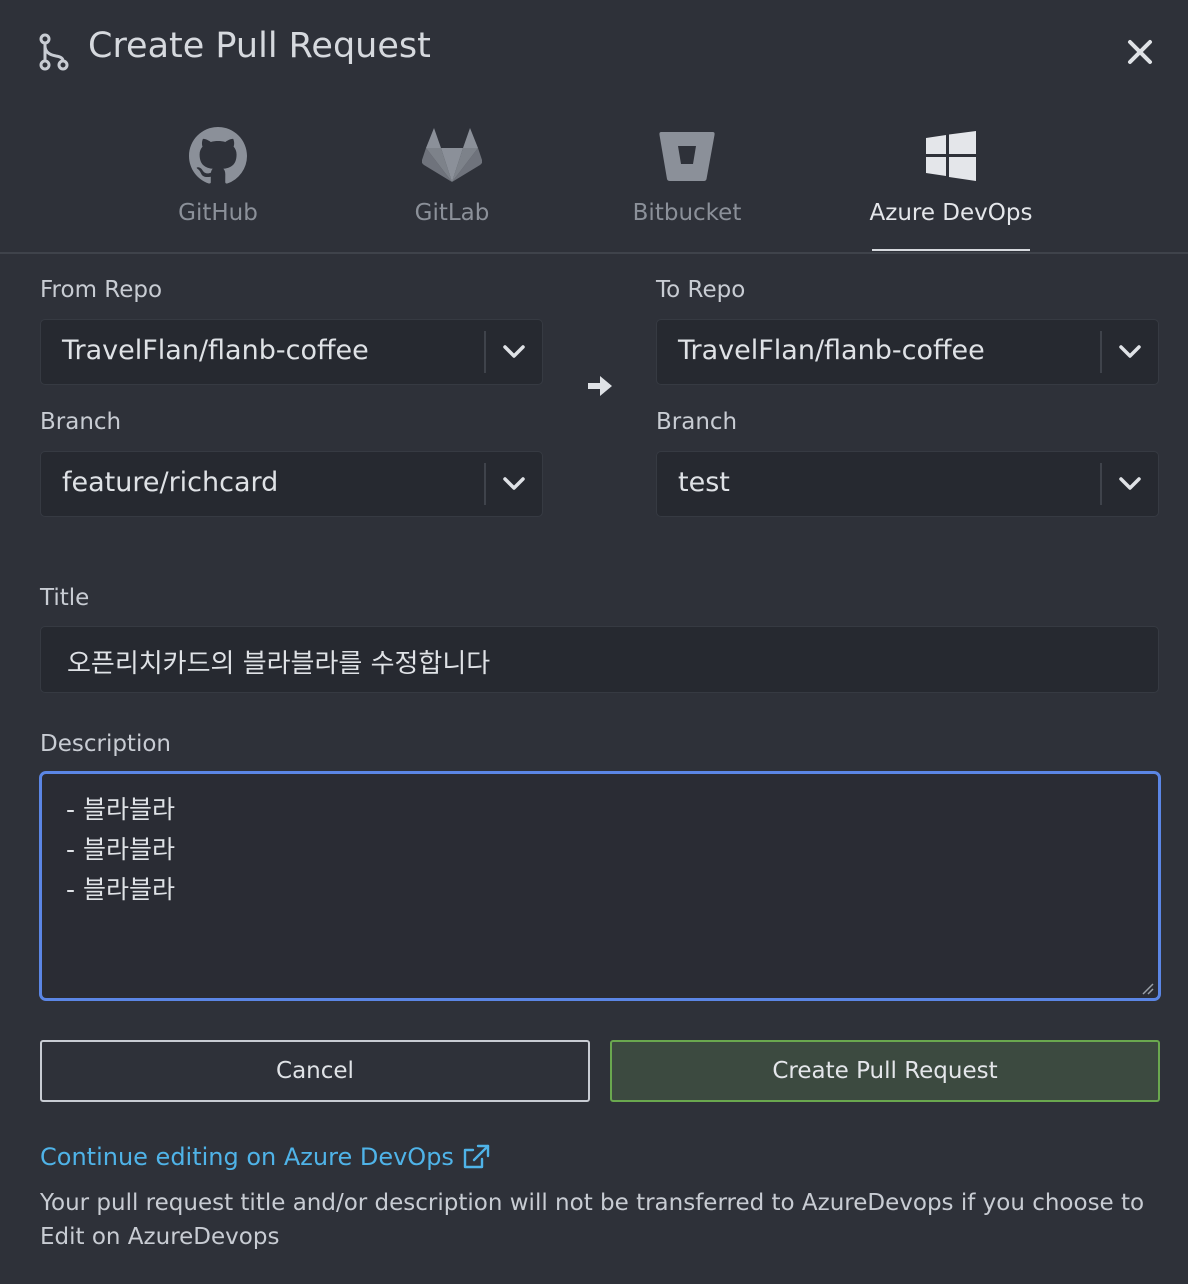 The width and height of the screenshot is (1188, 1284). I want to click on title-value: 오픈리치카드의 블라블라를 수정합니다, so click(279, 664).